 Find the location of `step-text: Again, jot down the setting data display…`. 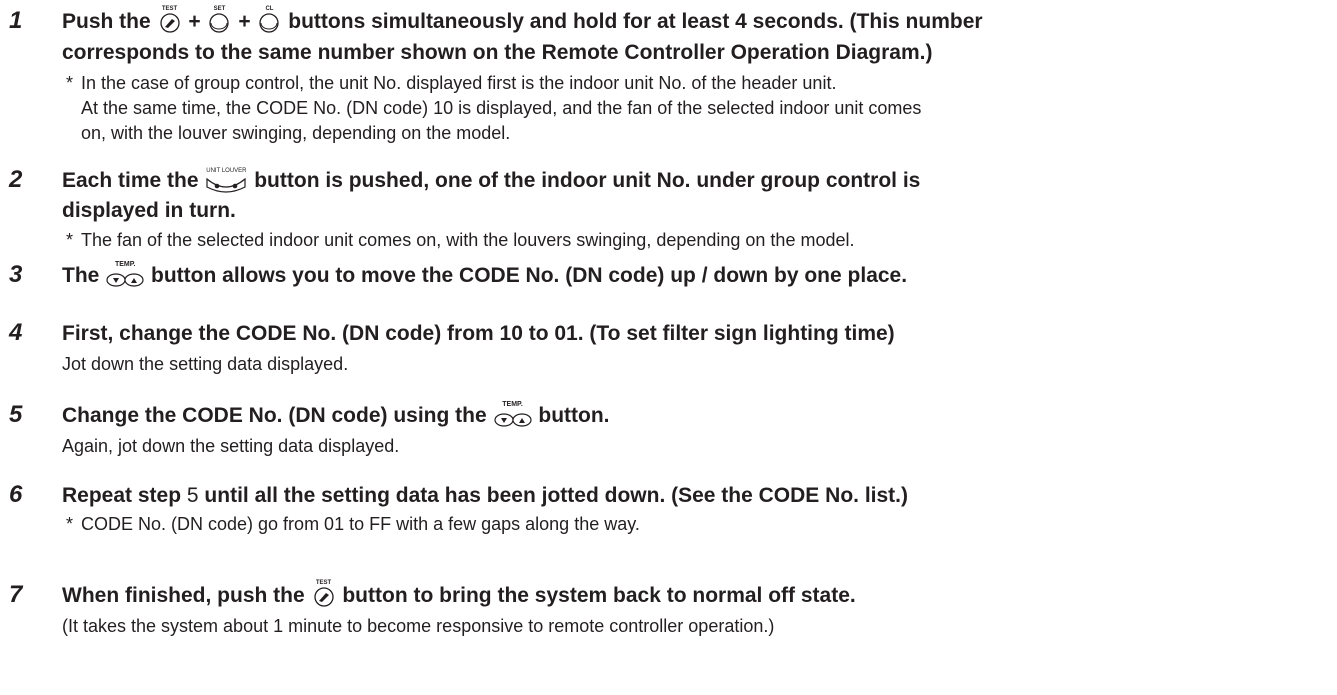

step-text: Again, jot down the setting data display… is located at coordinates (231, 446).